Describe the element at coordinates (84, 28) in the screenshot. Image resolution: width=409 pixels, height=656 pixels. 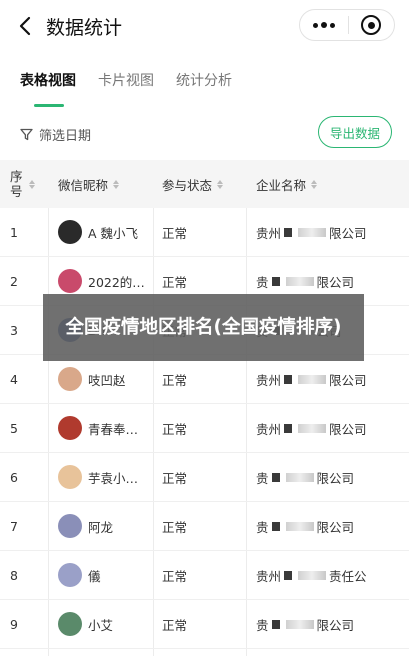
I see `page-title: 数据统计` at that location.